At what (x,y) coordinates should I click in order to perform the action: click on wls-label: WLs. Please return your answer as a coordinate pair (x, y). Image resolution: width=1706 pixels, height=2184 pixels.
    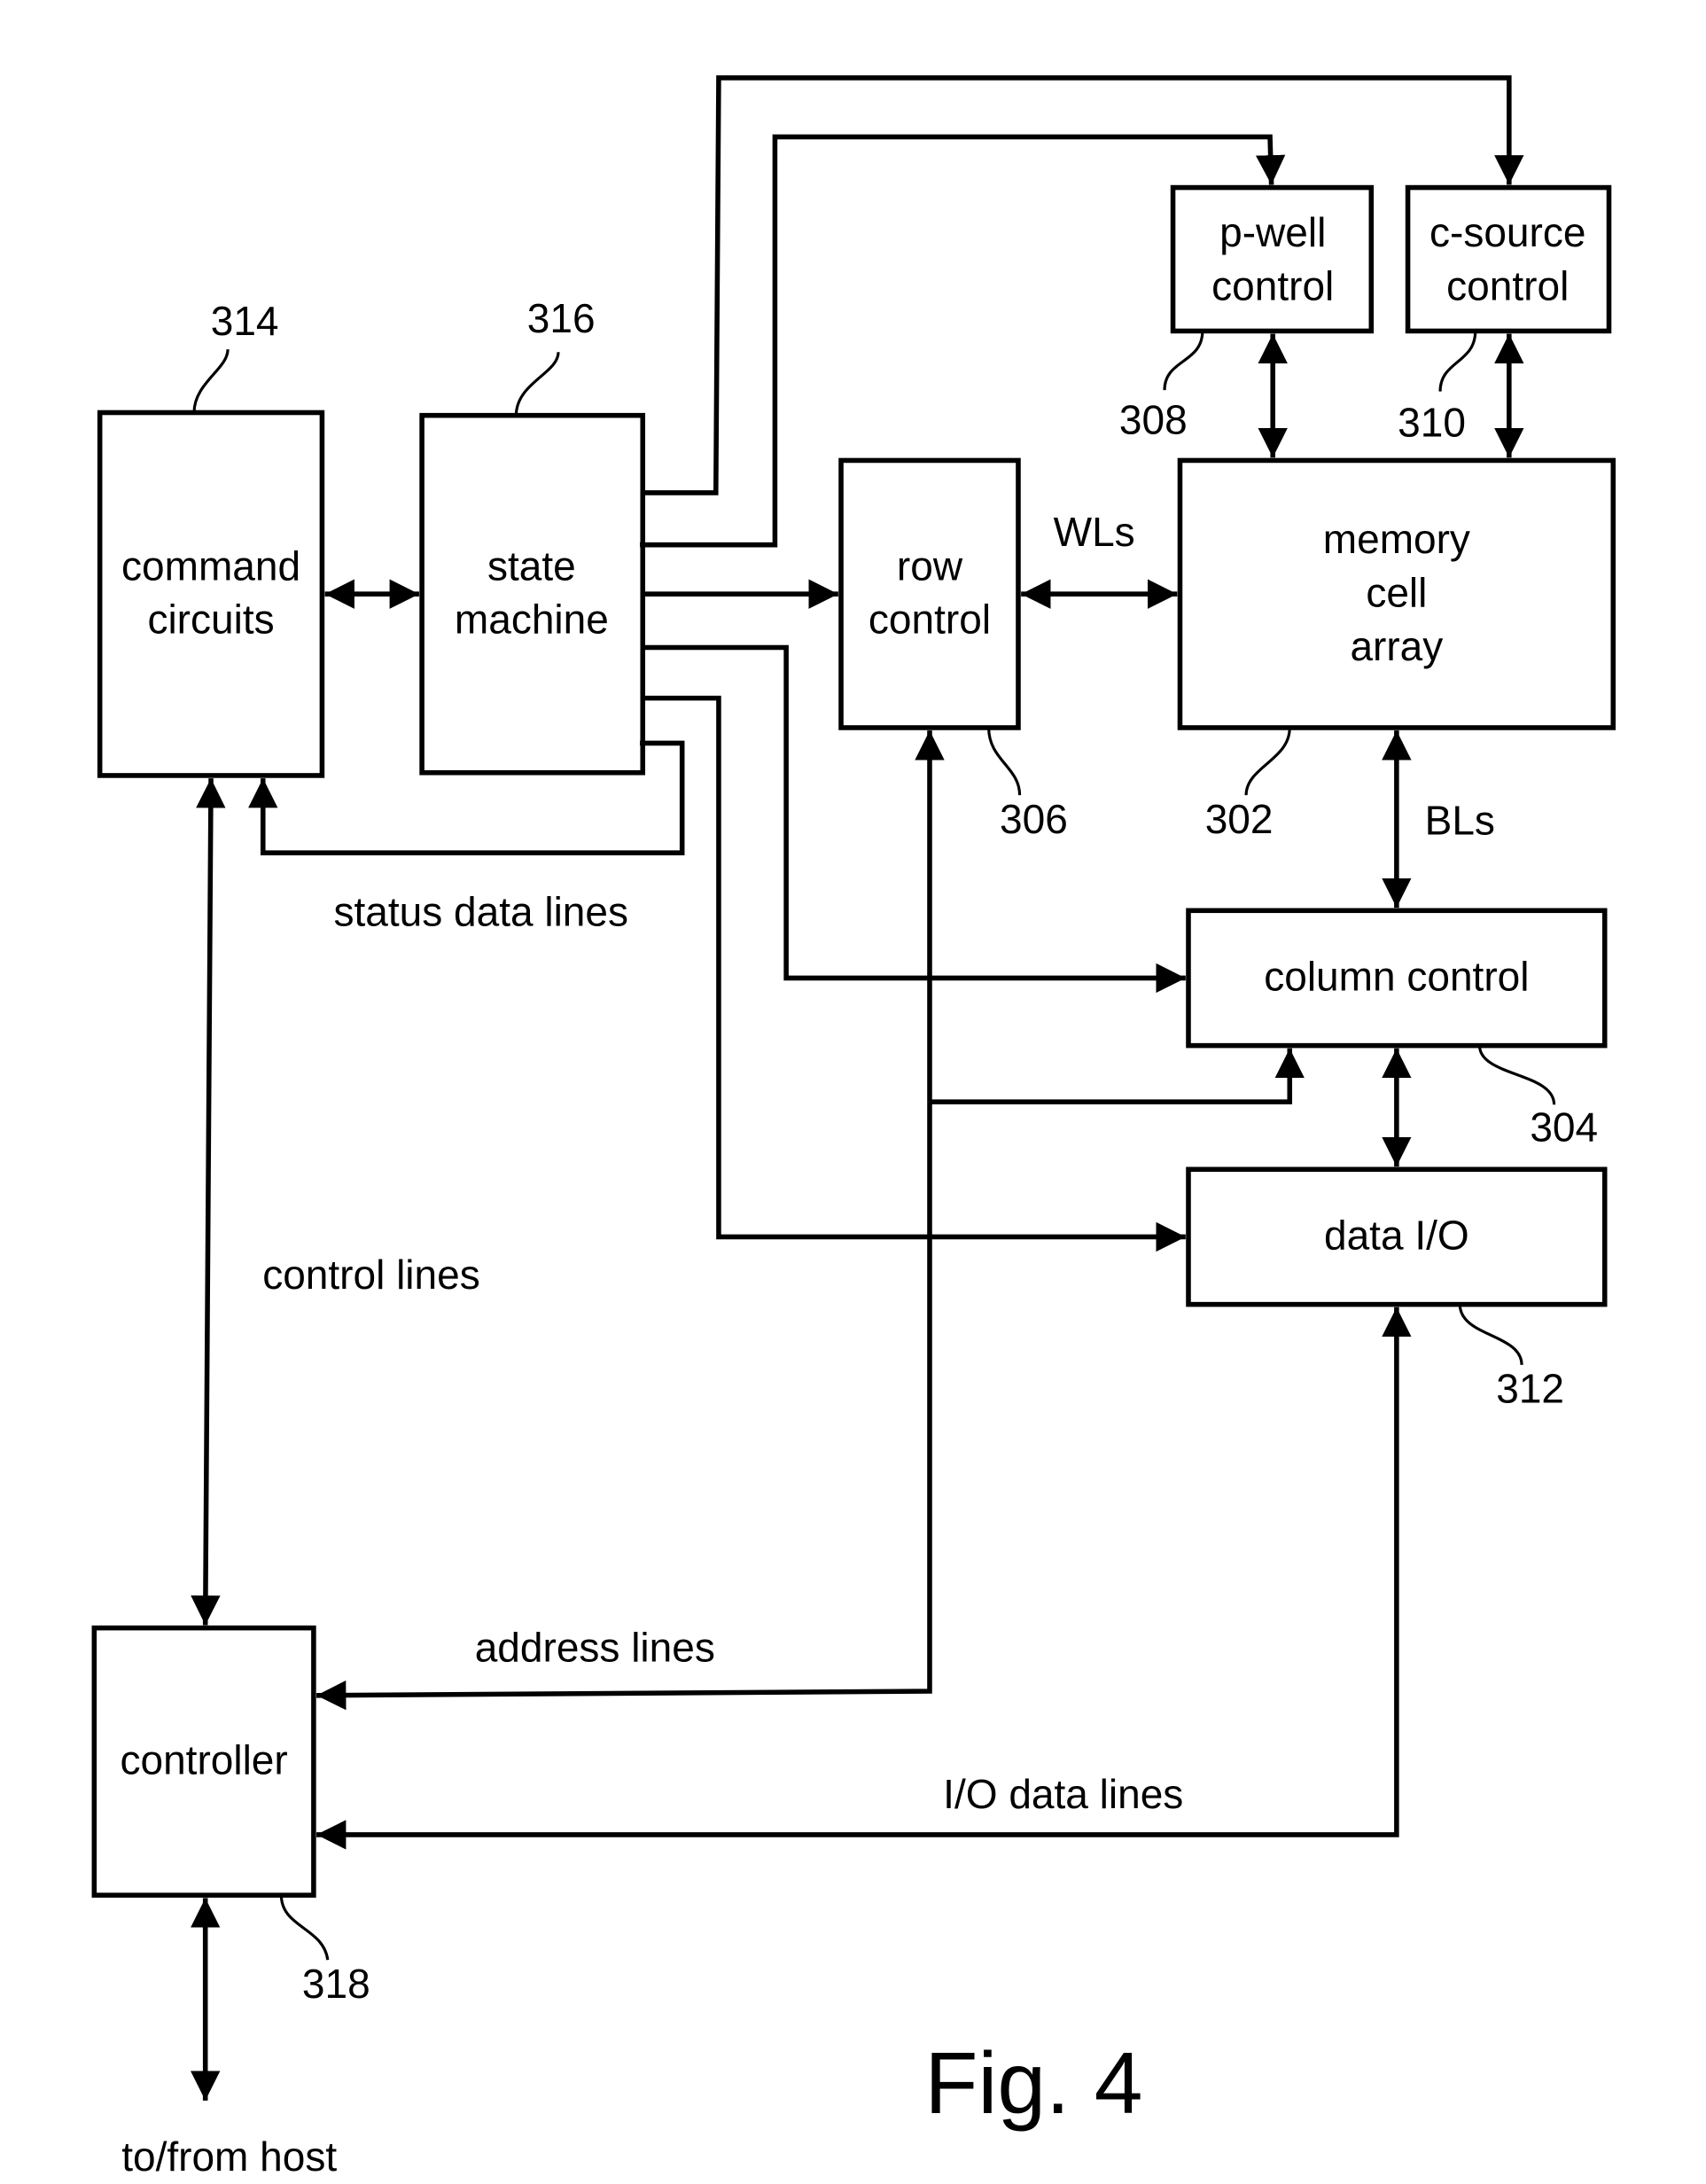
    Looking at the image, I should click on (1094, 532).